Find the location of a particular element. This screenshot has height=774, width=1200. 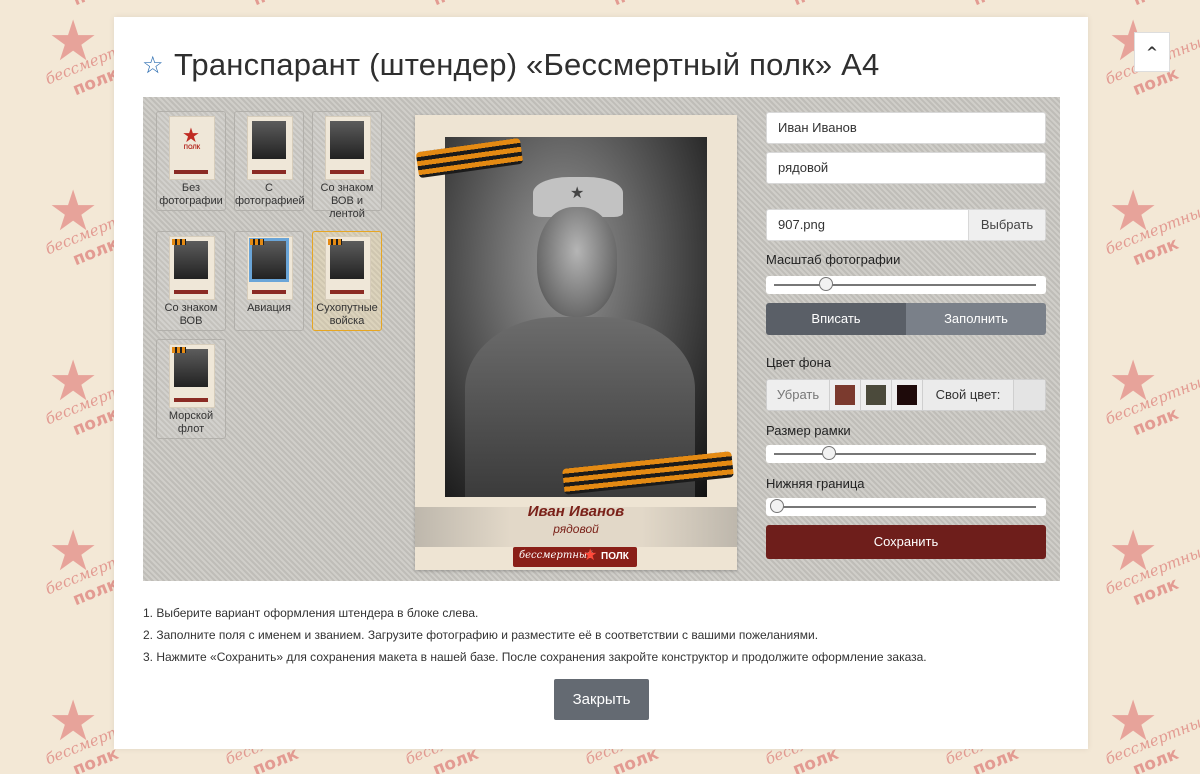

template-aviation: Авиация is located at coordinates (269, 281).